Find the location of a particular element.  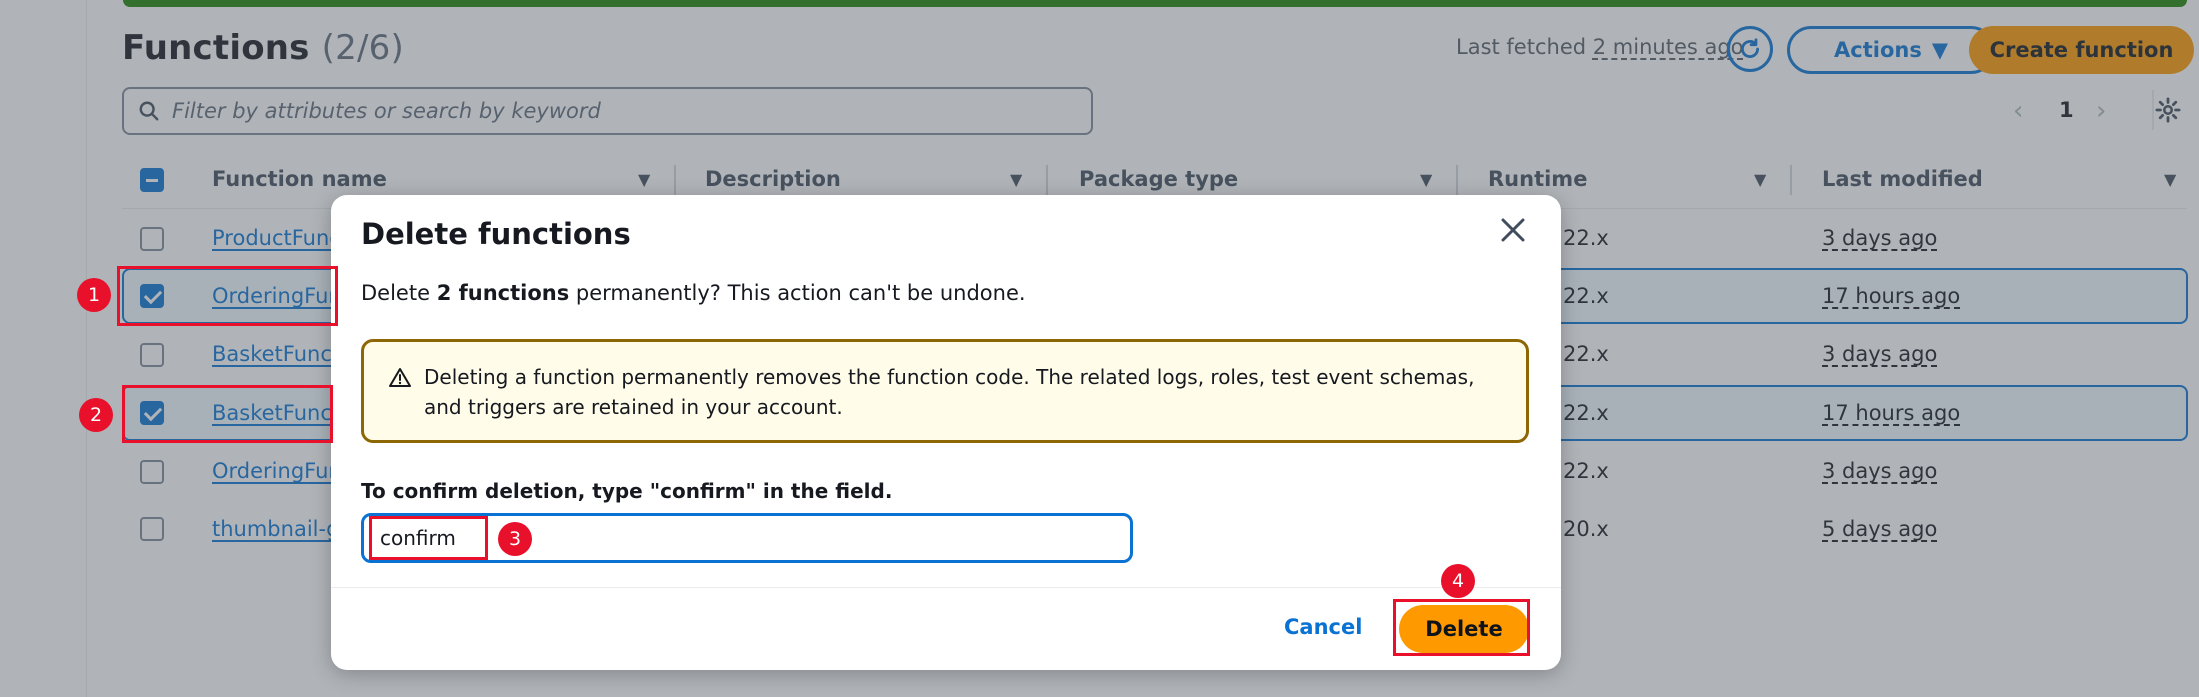

warning-icon is located at coordinates (400, 380).